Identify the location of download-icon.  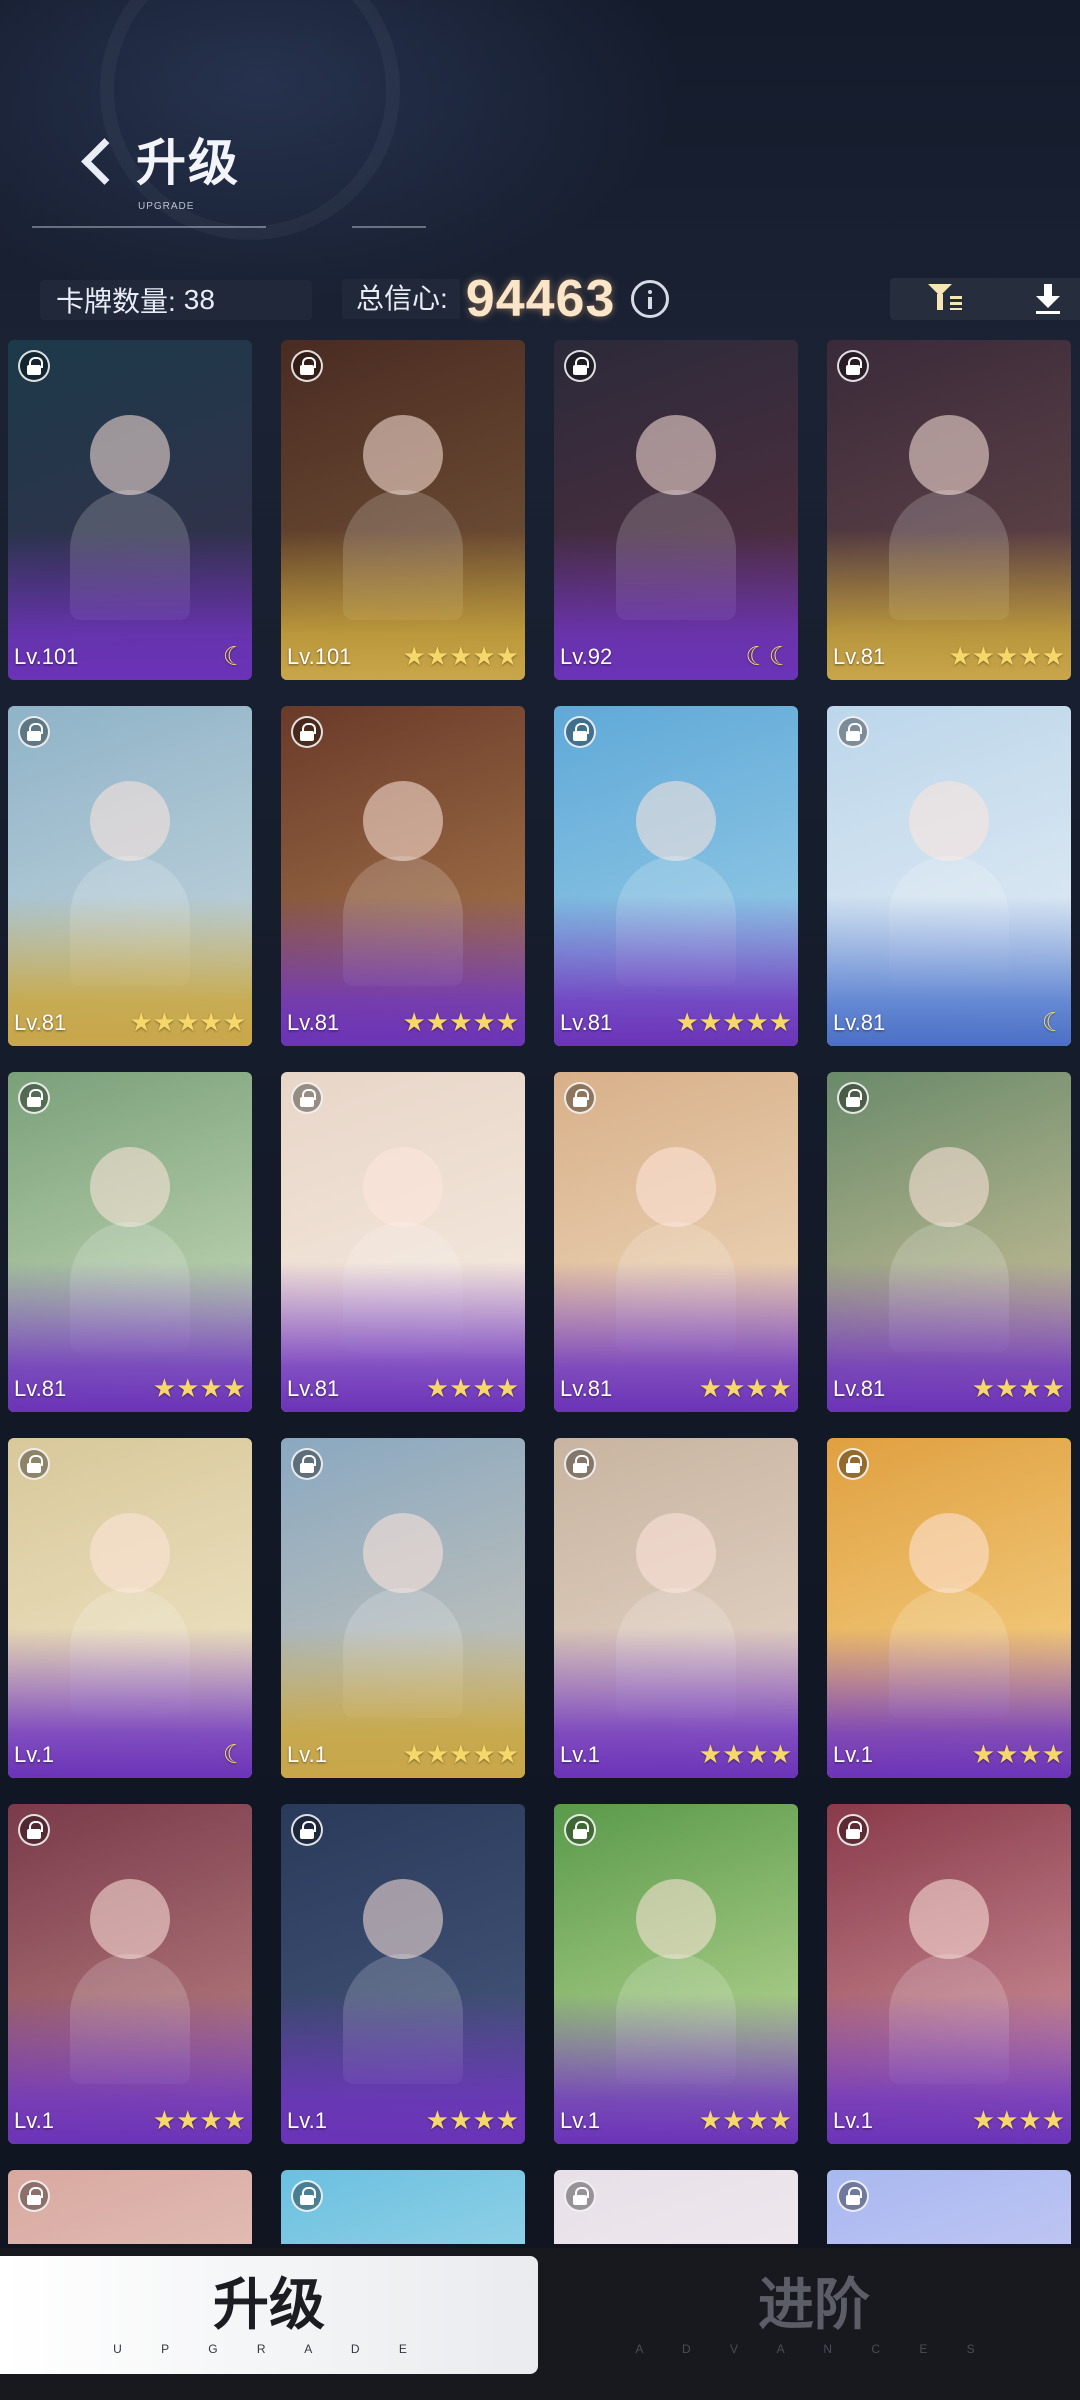
(1048, 299).